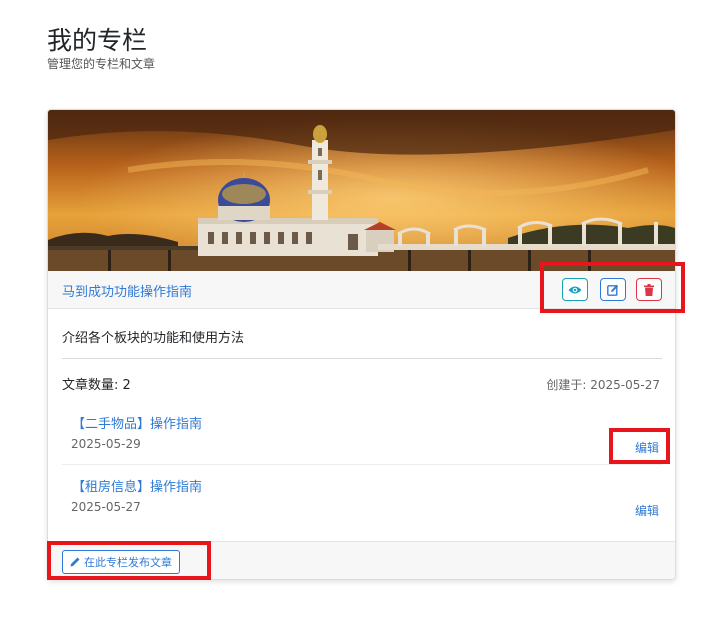 The height and width of the screenshot is (618, 723). Describe the element at coordinates (612, 287) in the screenshot. I see `highlight-box-actions` at that location.